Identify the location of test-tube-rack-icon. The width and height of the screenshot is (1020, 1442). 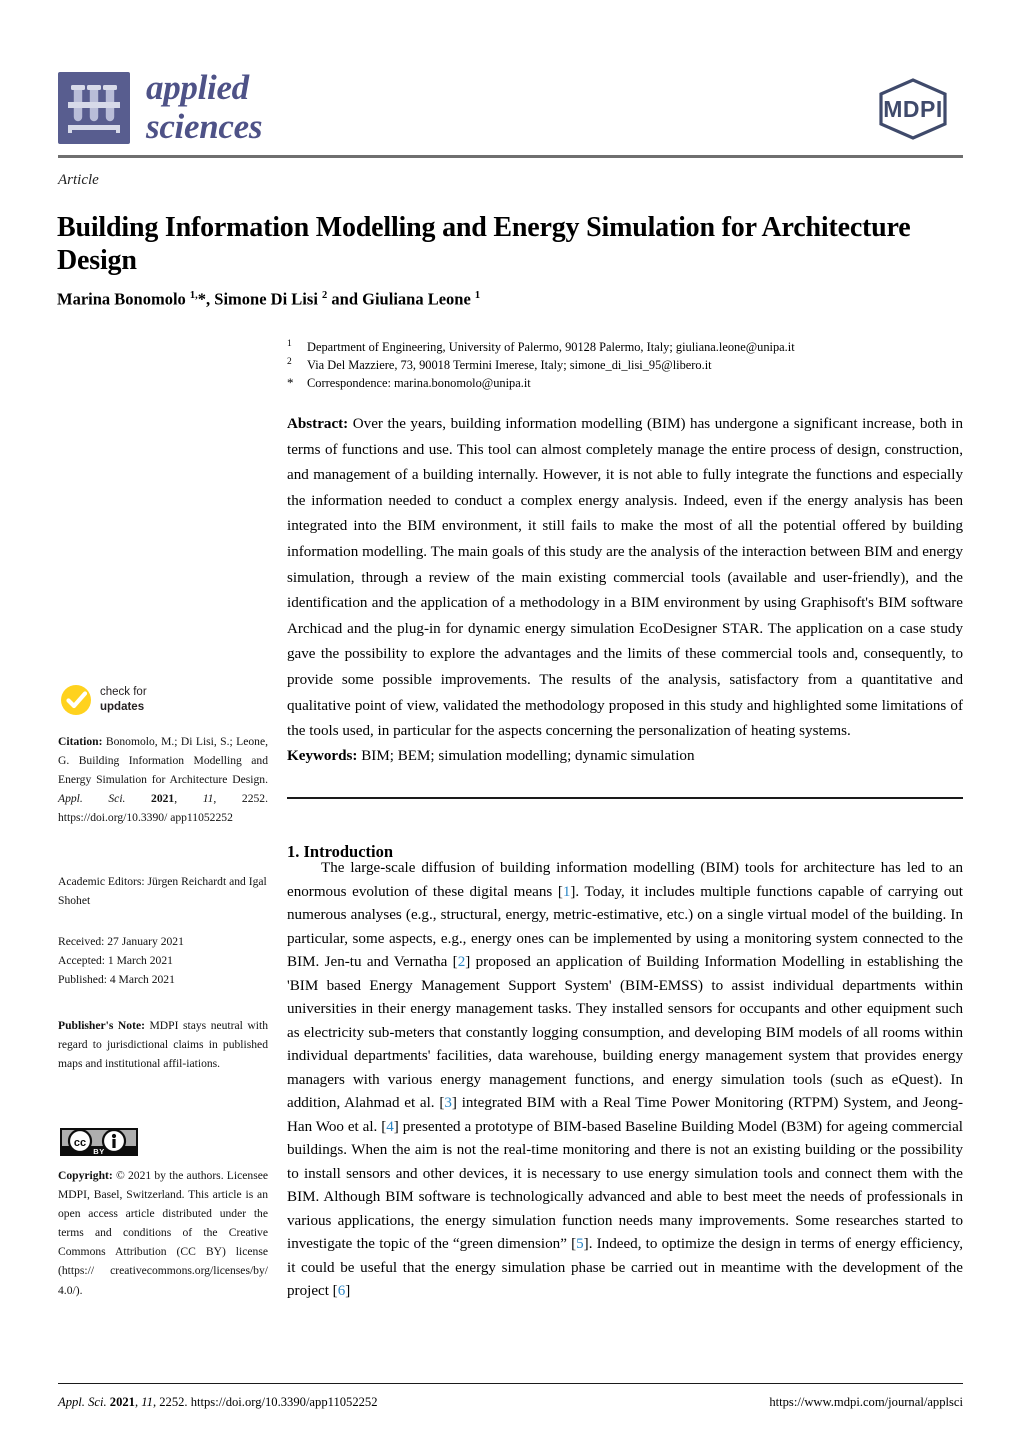
(94, 109).